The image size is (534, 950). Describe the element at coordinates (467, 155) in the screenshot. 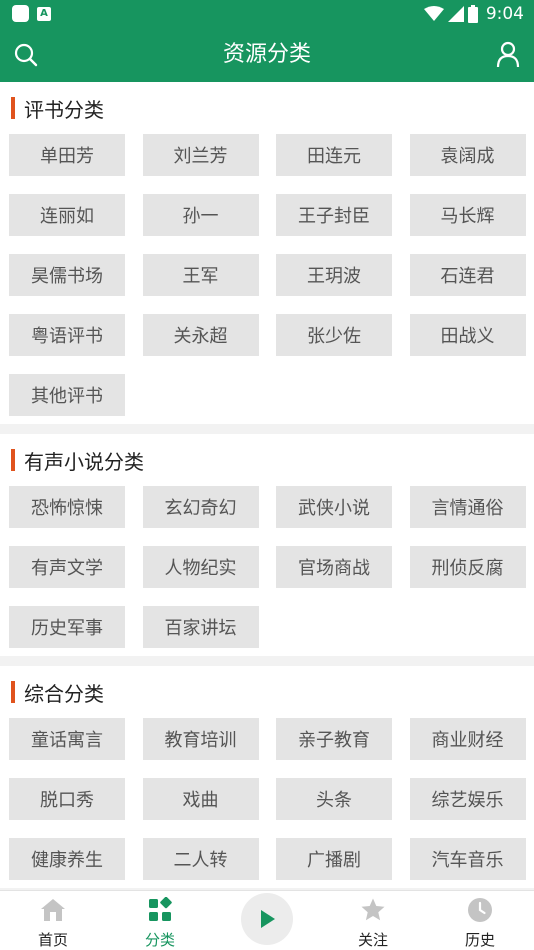

I see `category-tag: 袁阔成` at that location.